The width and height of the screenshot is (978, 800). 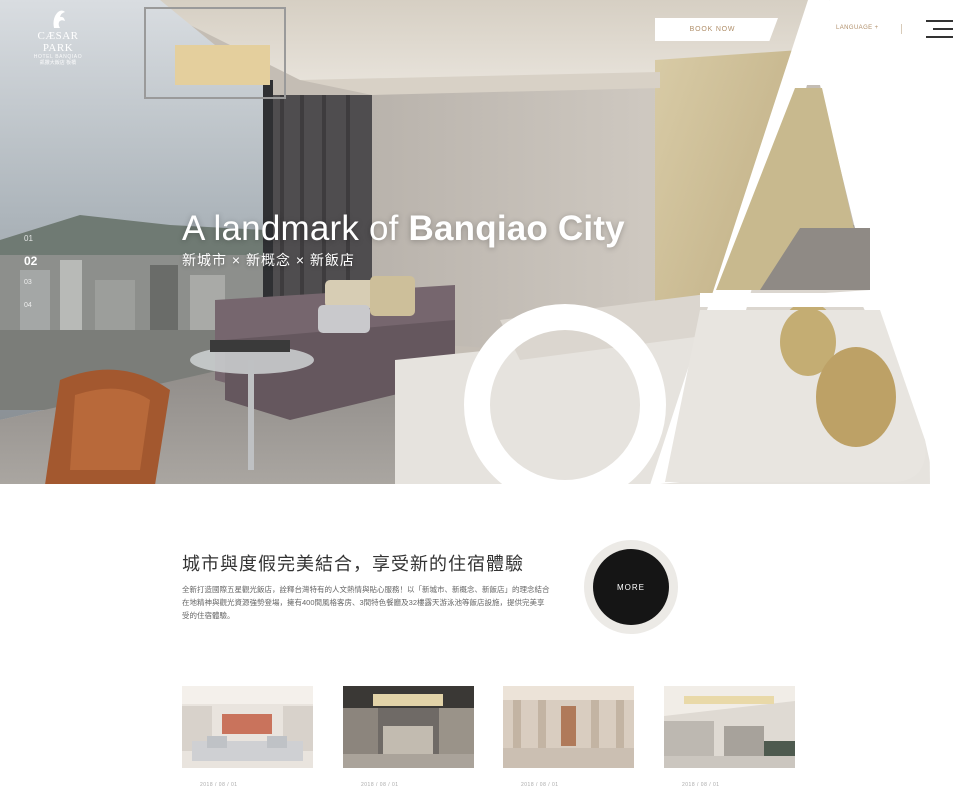 I want to click on gallery-thumb-lobby, so click(x=408, y=727).